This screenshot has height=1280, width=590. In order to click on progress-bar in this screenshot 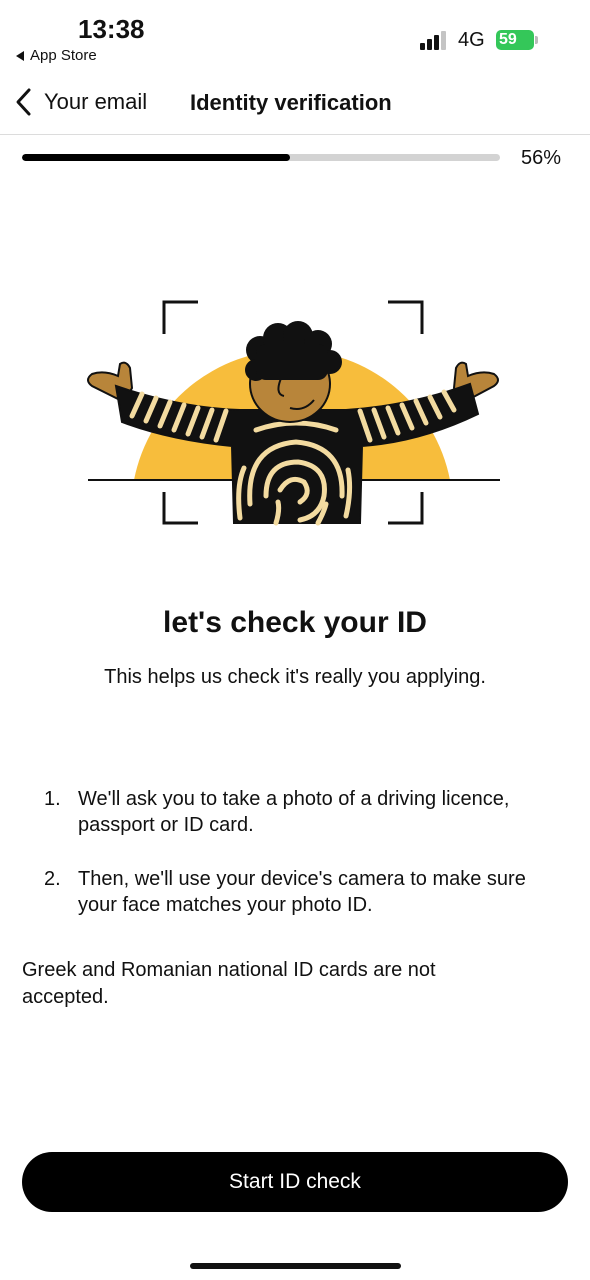, I will do `click(261, 157)`.